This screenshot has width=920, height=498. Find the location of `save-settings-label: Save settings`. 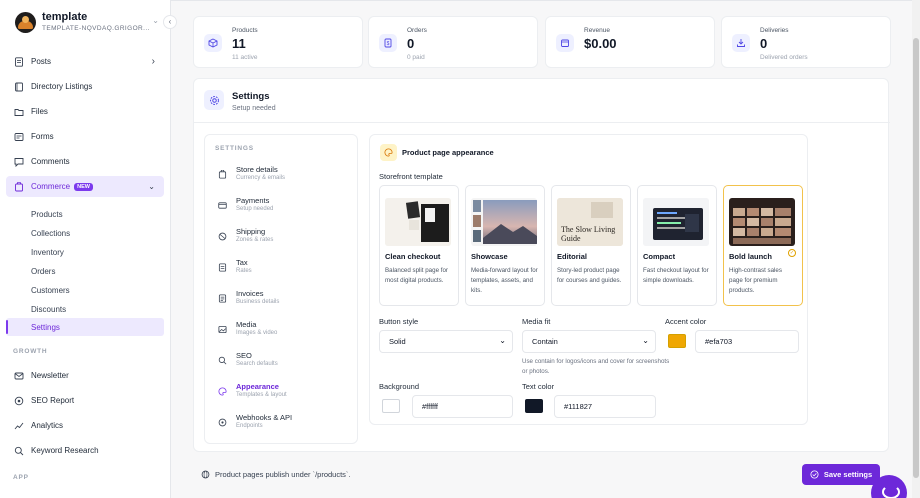

save-settings-label: Save settings is located at coordinates (848, 474).